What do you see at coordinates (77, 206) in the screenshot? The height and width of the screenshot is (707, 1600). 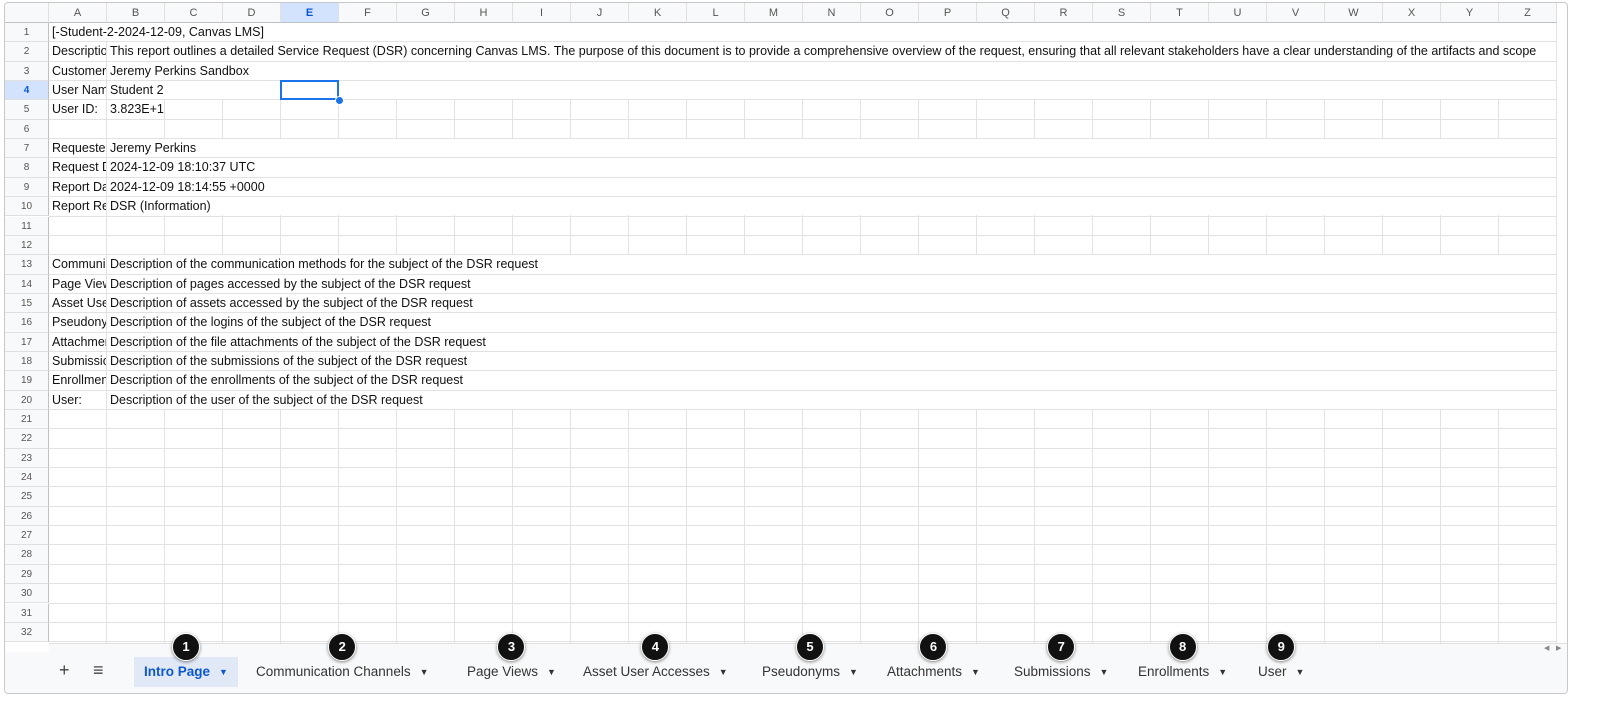 I see `cell-a10: Report Reason:` at bounding box center [77, 206].